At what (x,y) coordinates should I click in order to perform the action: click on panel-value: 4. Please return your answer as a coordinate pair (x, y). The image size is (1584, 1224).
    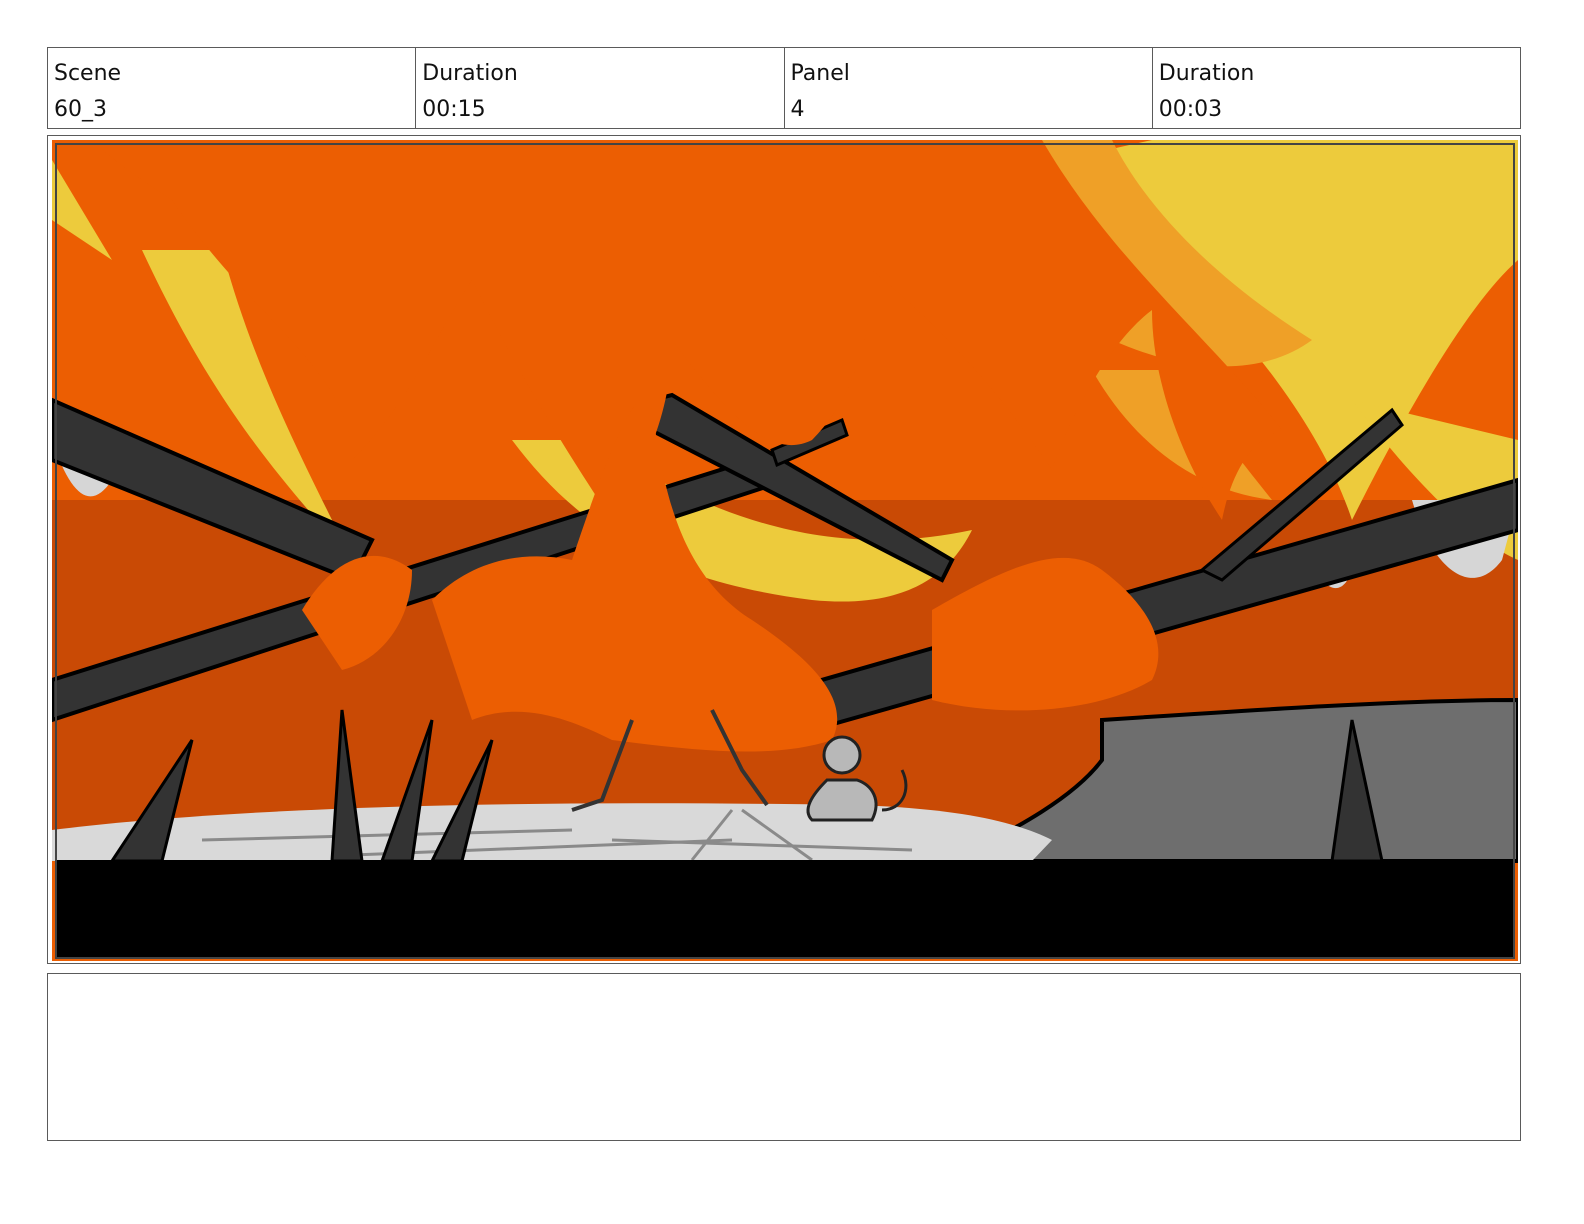
    Looking at the image, I should click on (968, 110).